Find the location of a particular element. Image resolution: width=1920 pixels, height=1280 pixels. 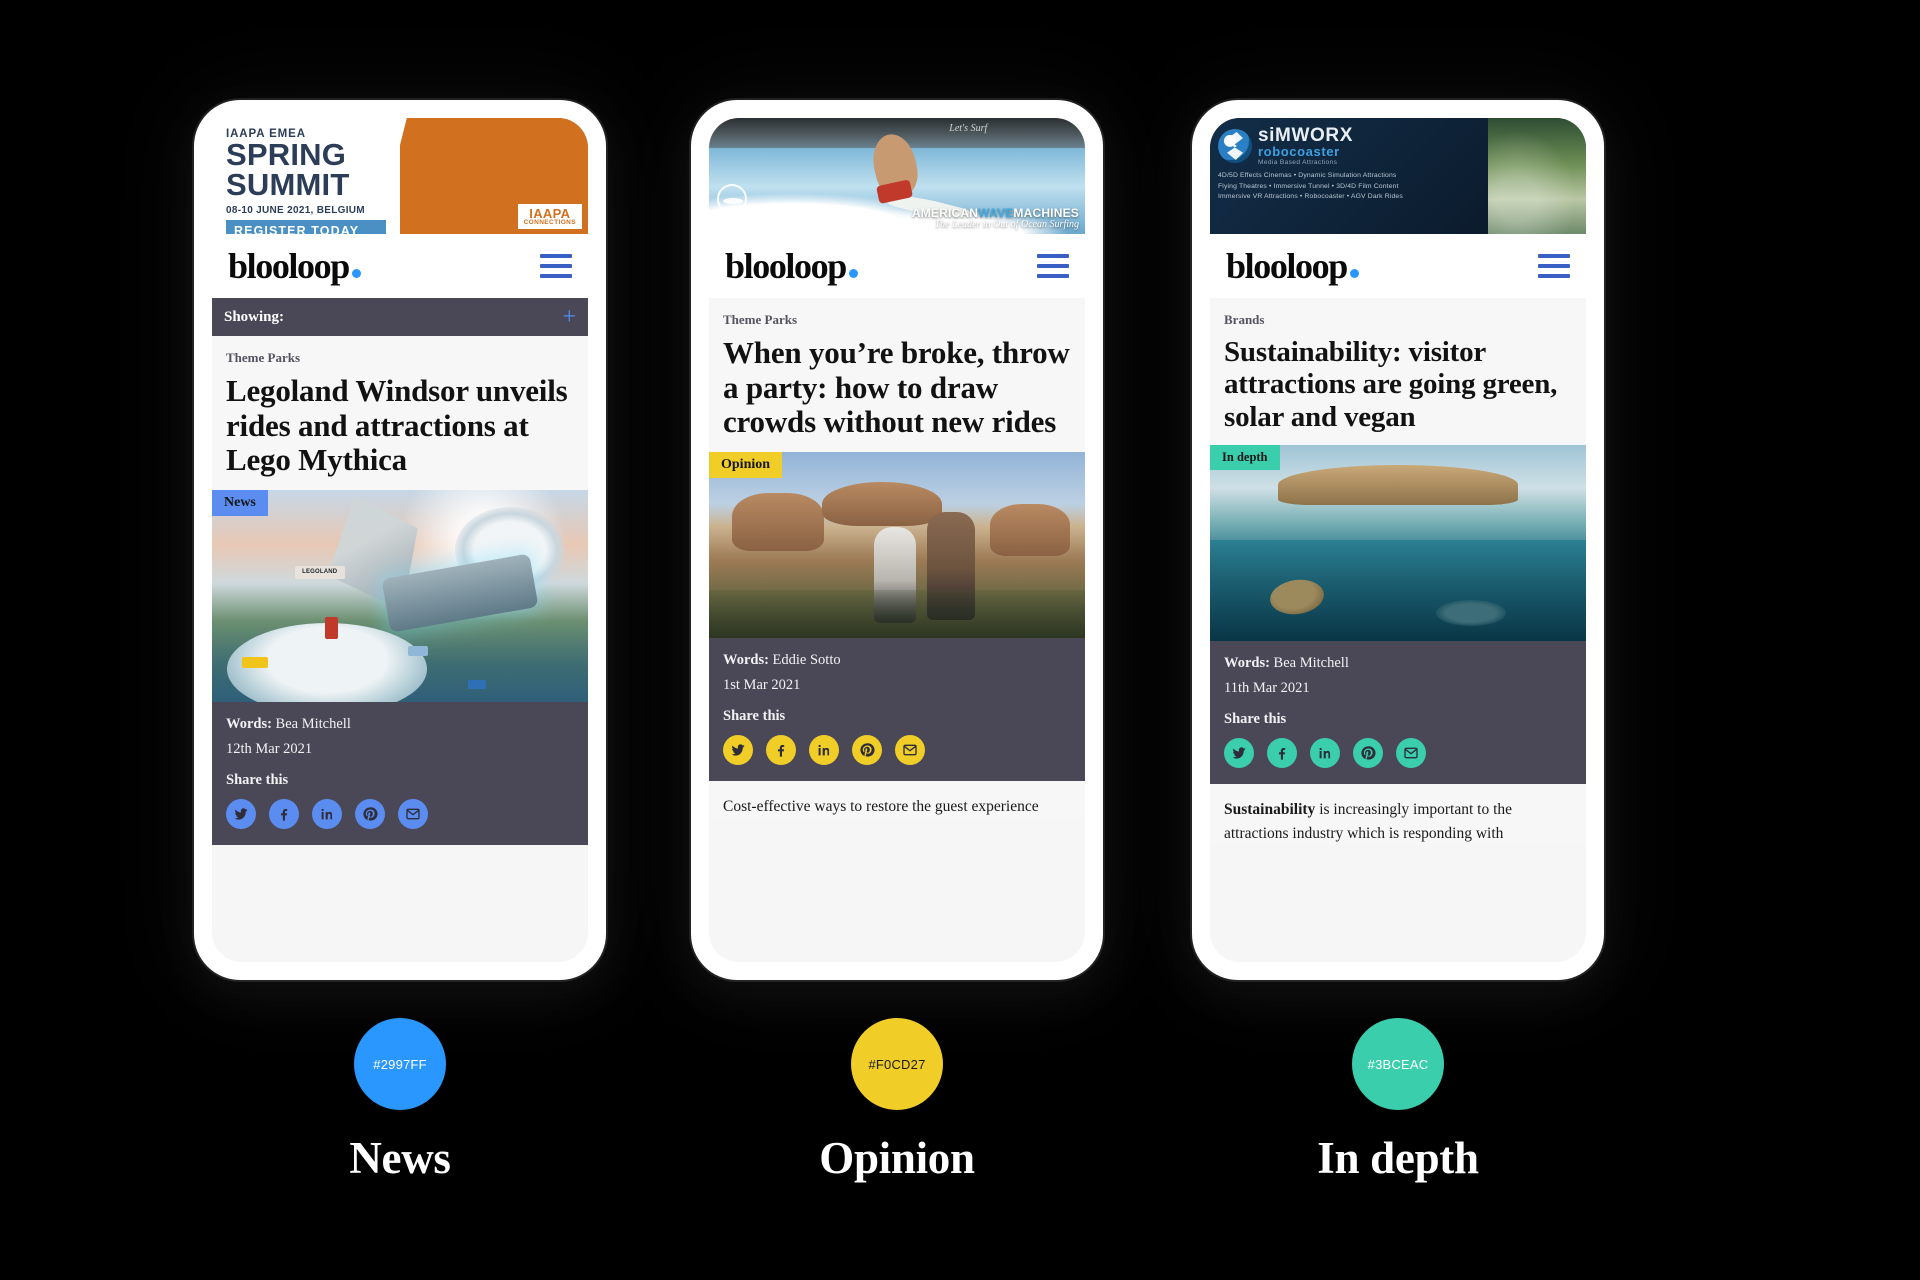

rock-formation-left is located at coordinates (777, 522).